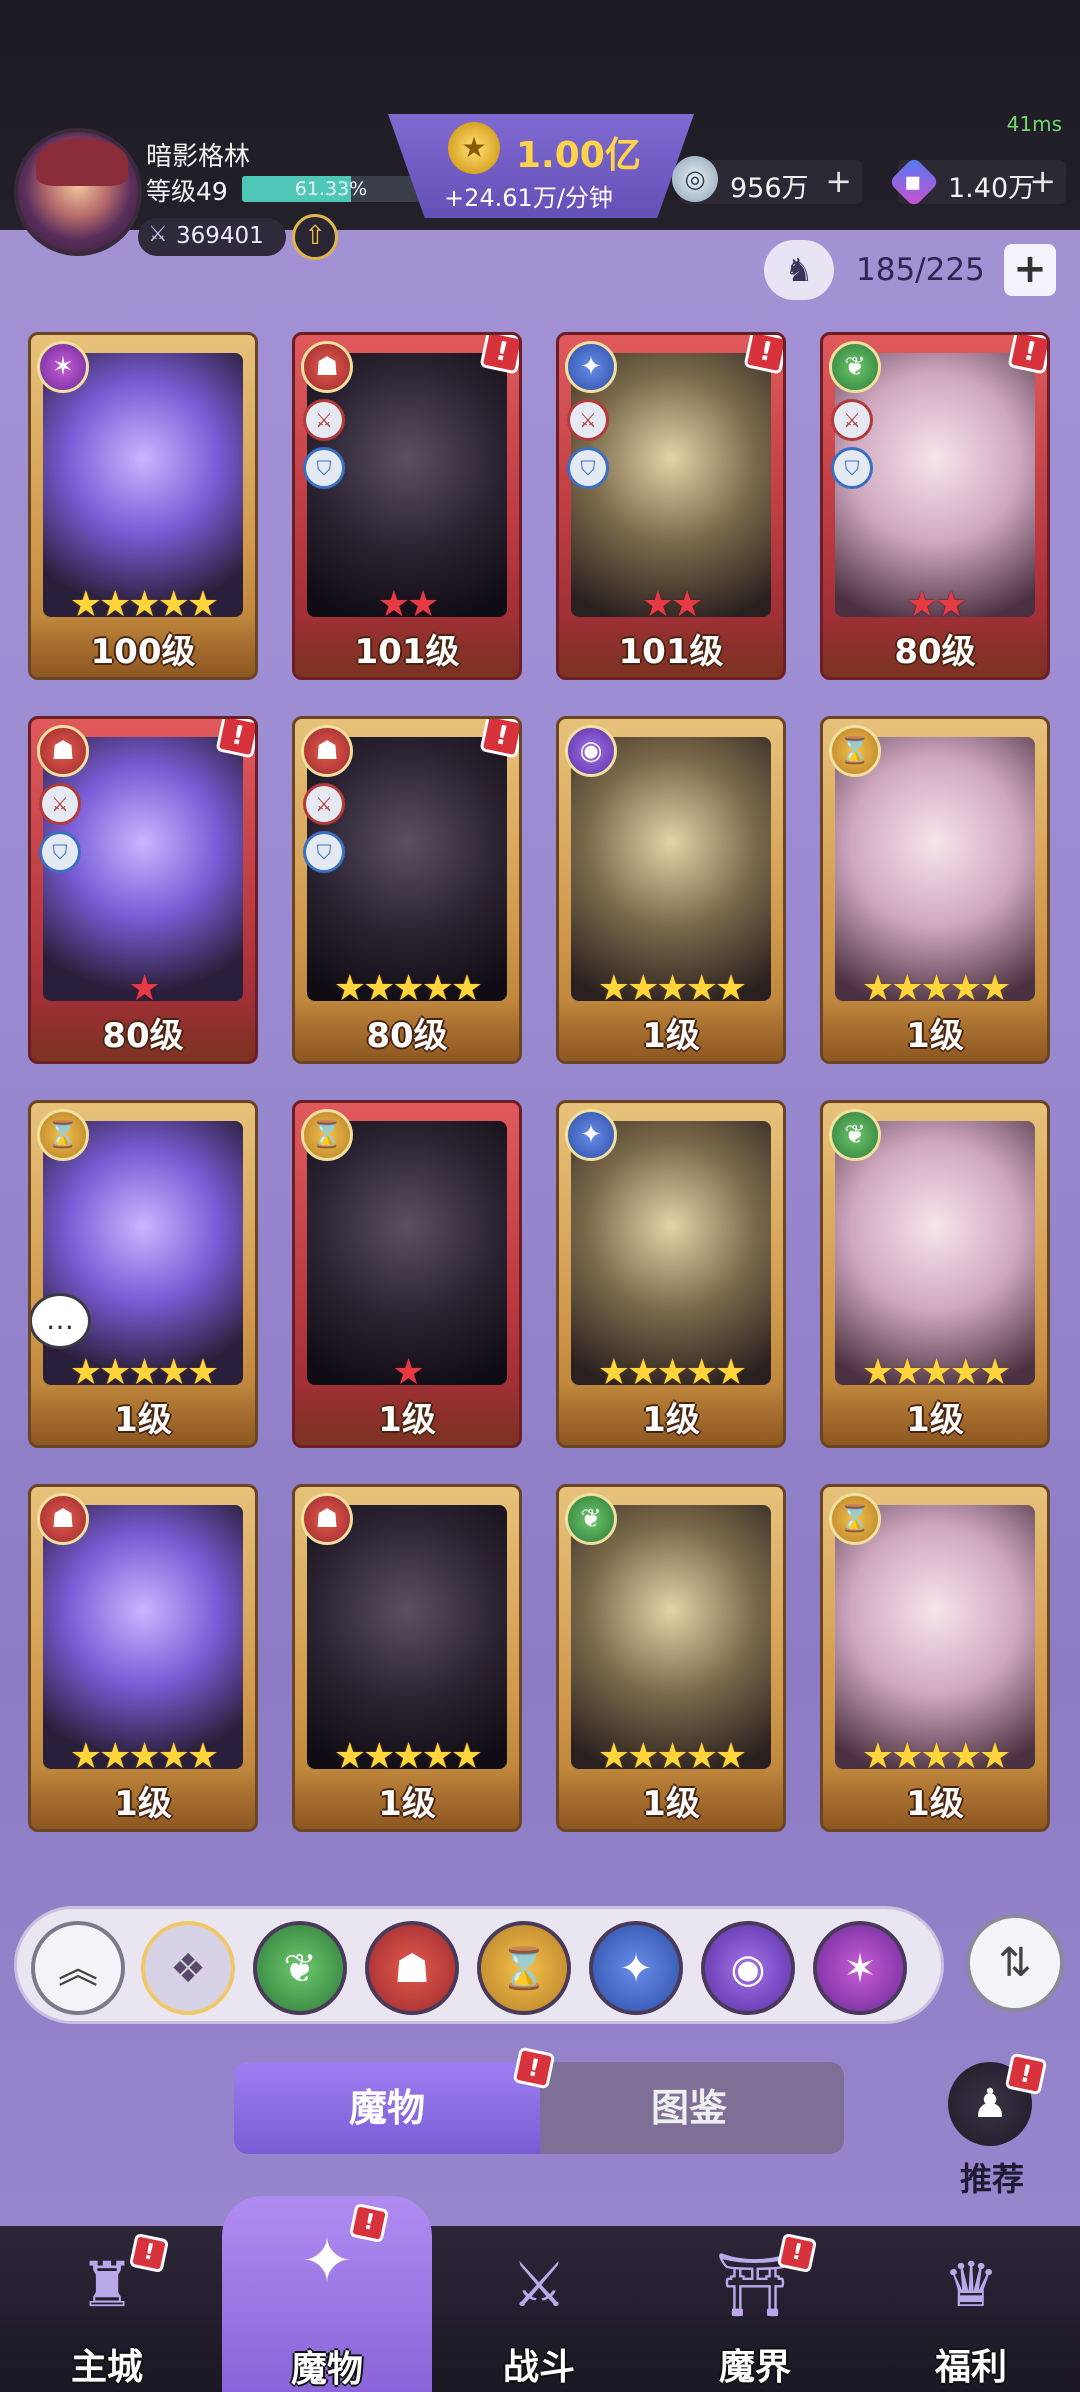 The width and height of the screenshot is (1080, 2392). I want to click on hourglass-icon: ⌛, so click(855, 751).